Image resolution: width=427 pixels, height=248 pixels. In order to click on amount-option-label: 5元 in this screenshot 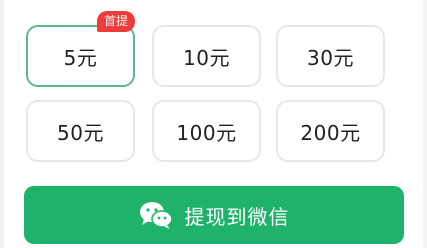, I will do `click(80, 57)`.